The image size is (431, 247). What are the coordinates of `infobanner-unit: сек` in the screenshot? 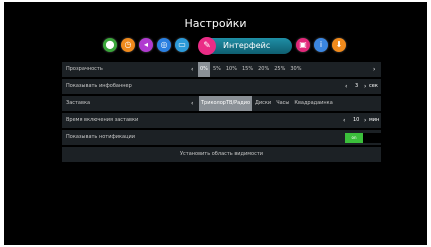 It's located at (373, 86).